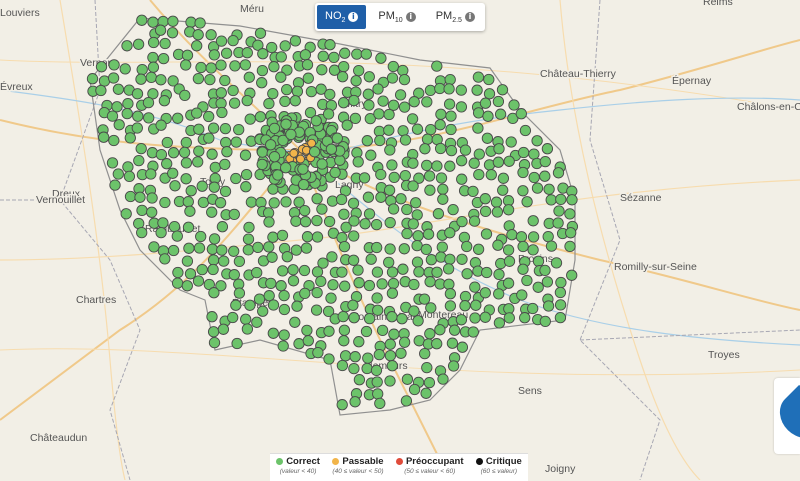  What do you see at coordinates (353, 17) in the screenshot?
I see `info-icon: i` at bounding box center [353, 17].